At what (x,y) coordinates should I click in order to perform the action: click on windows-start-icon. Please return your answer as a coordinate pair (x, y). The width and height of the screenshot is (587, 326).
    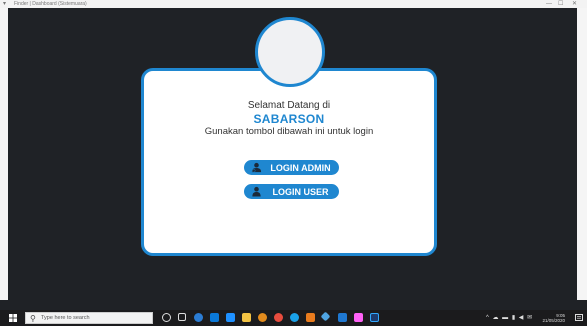
    Looking at the image, I should click on (13, 318).